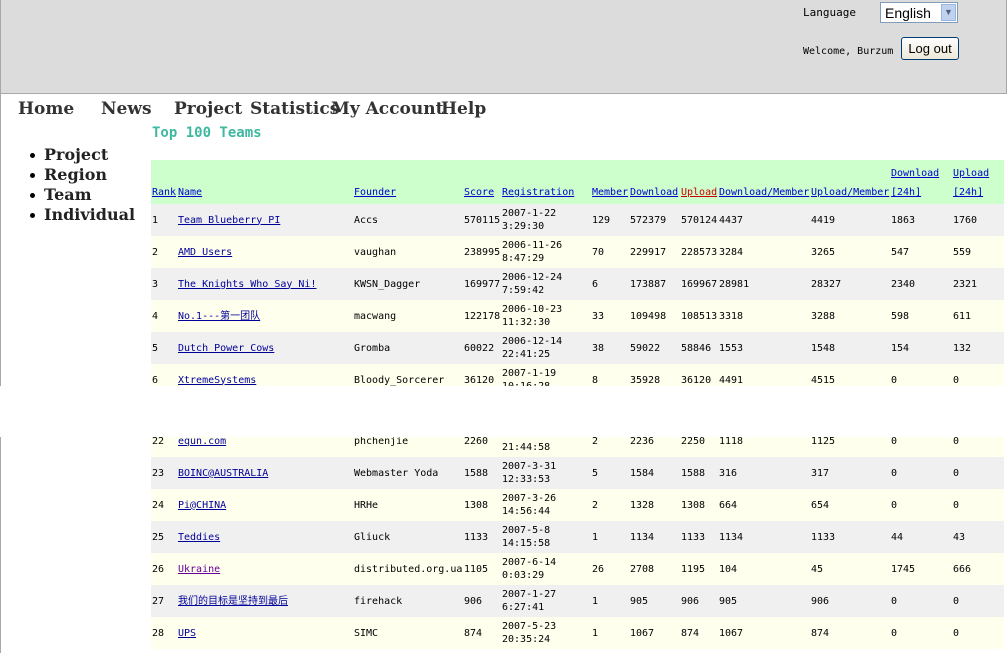 The width and height of the screenshot is (1007, 653). I want to click on rank-cell: 1, so click(164, 220).